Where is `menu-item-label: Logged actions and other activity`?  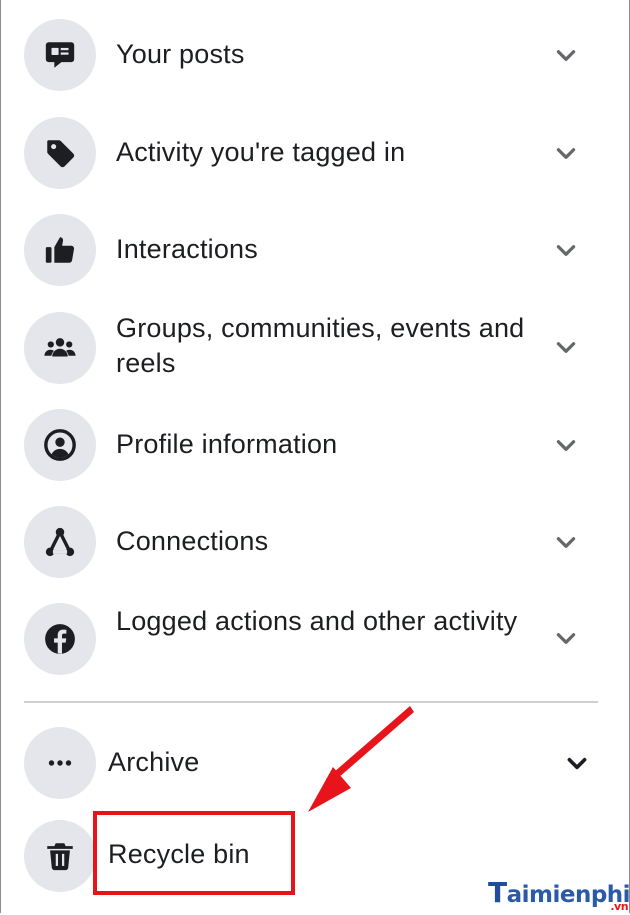
menu-item-label: Logged actions and other activity is located at coordinates (317, 621).